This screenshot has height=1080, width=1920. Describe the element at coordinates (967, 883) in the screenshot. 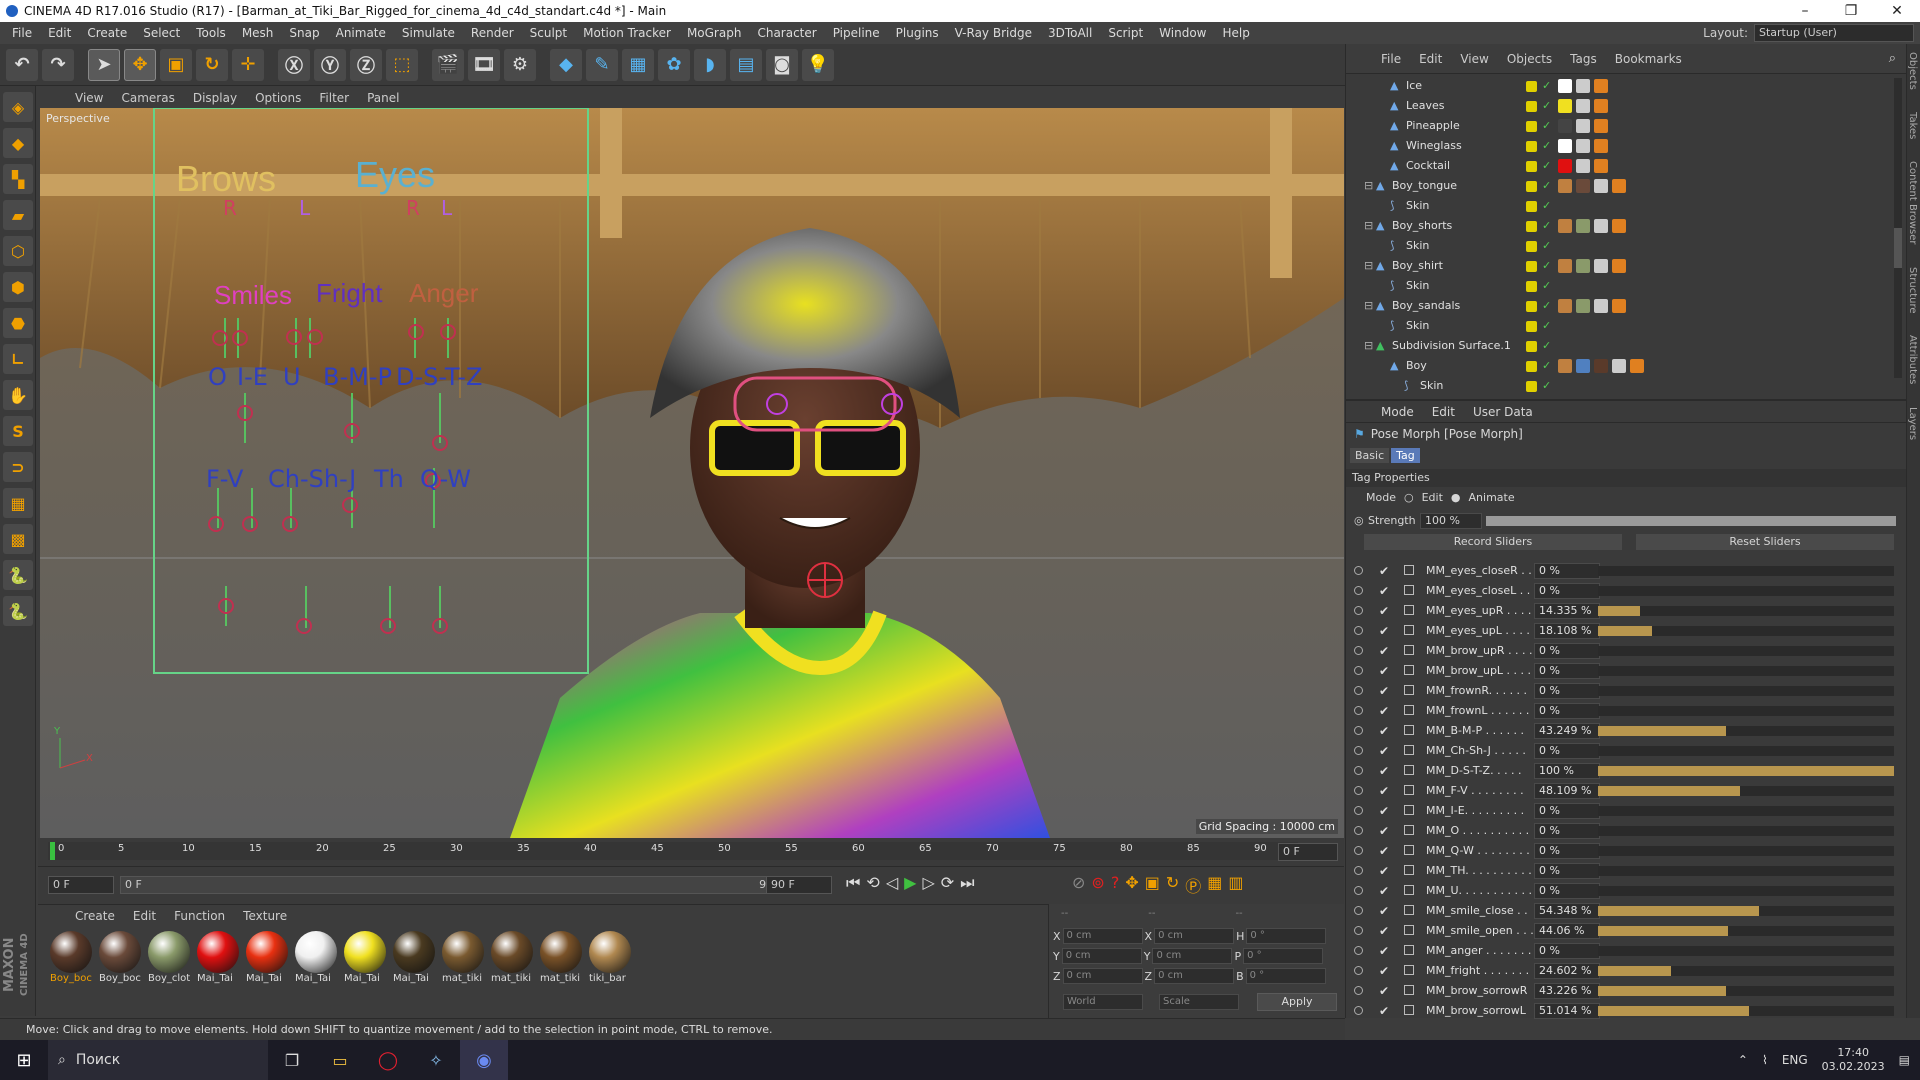

I see `goto-end-icon: ⏭` at that location.